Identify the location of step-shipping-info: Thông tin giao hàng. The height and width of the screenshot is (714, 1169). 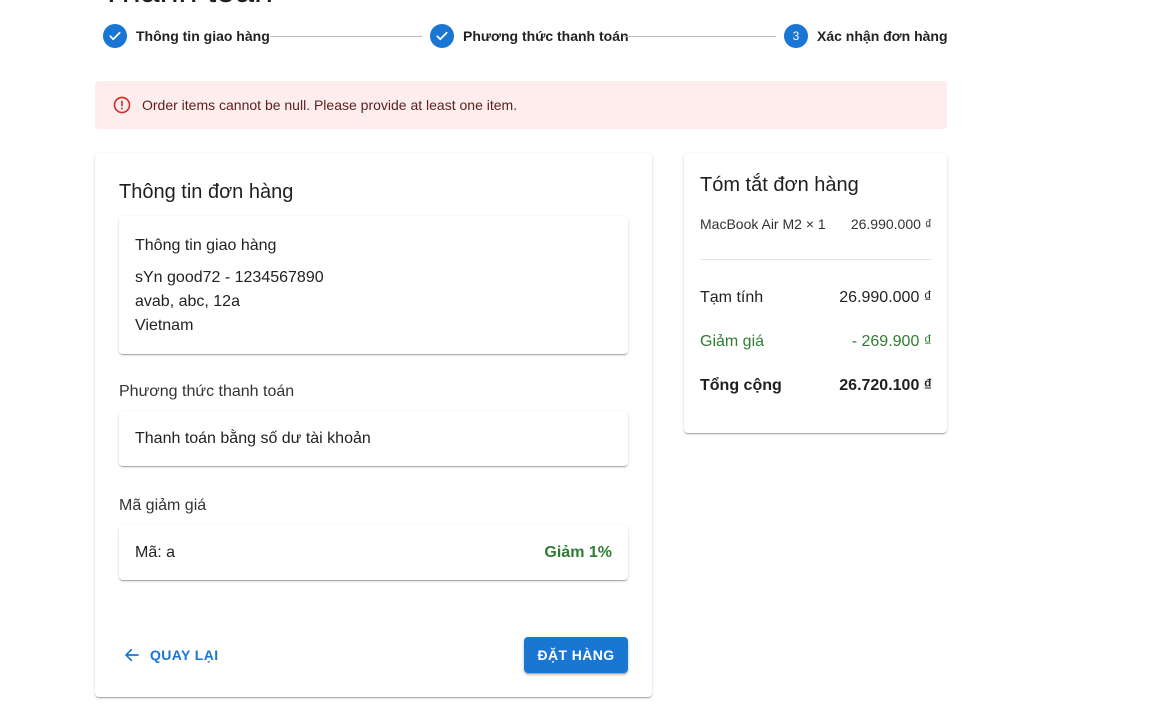
(186, 36).